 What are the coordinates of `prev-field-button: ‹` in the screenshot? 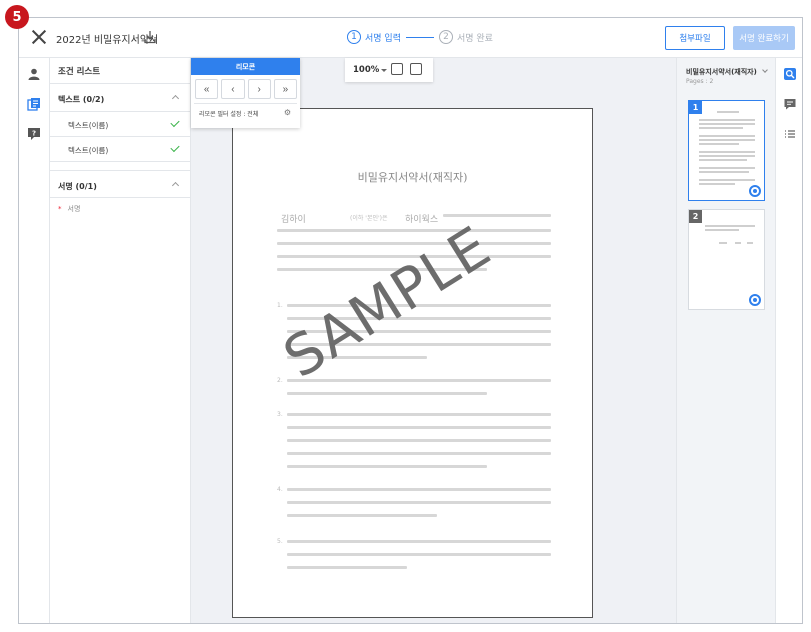 It's located at (233, 89).